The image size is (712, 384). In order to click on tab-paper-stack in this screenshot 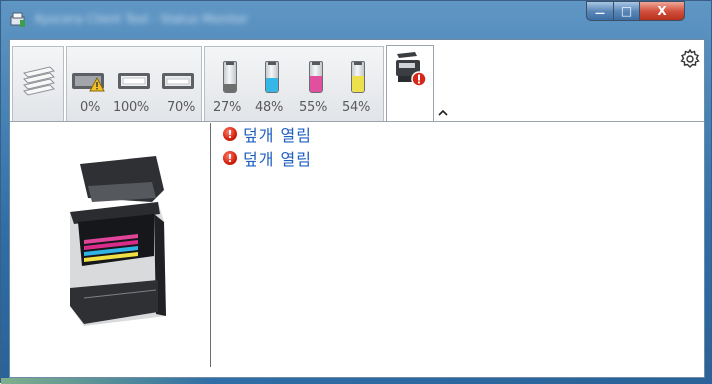, I will do `click(38, 84)`.